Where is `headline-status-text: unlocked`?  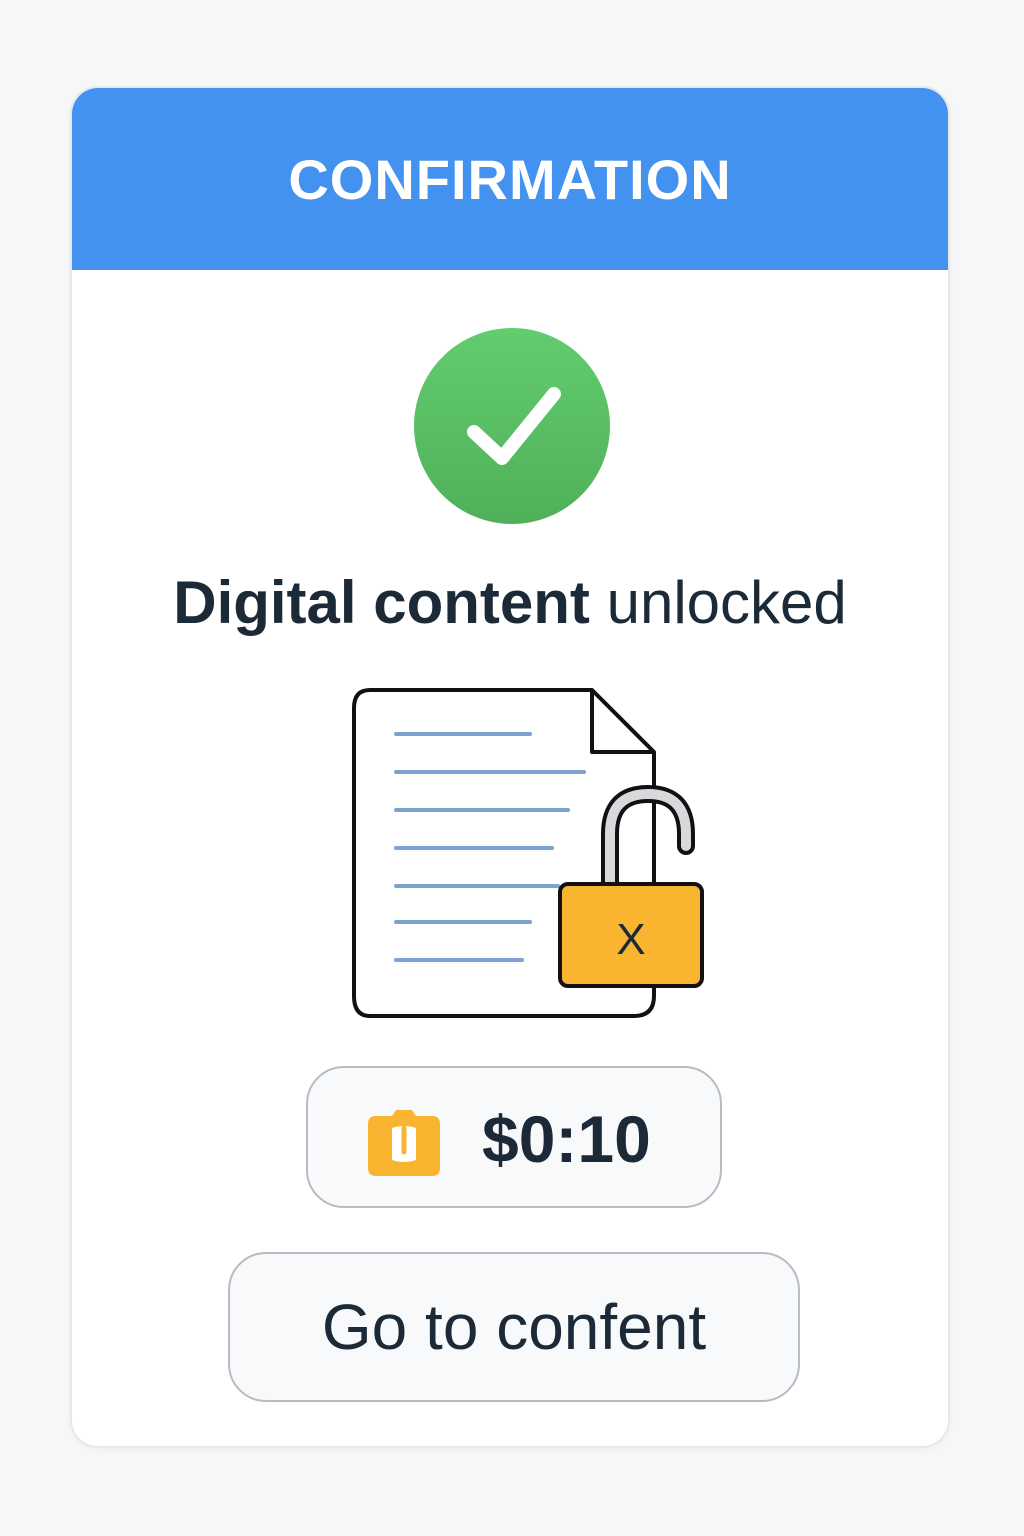
headline-status-text: unlocked is located at coordinates (718, 602).